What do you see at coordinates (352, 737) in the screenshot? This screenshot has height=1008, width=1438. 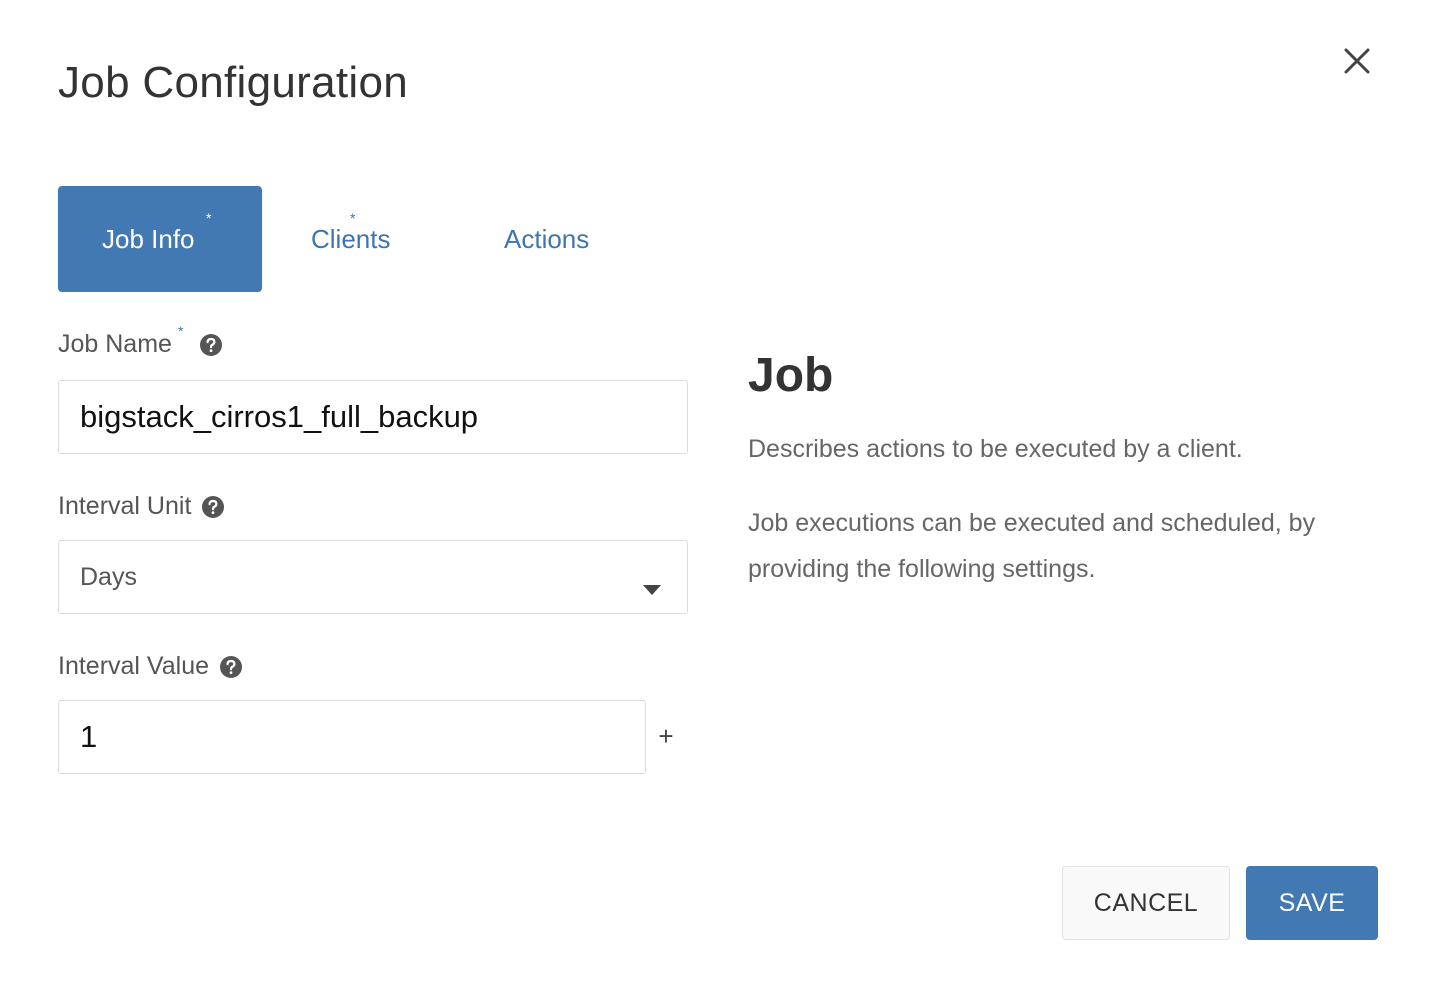 I see `interval-value-input: 1` at bounding box center [352, 737].